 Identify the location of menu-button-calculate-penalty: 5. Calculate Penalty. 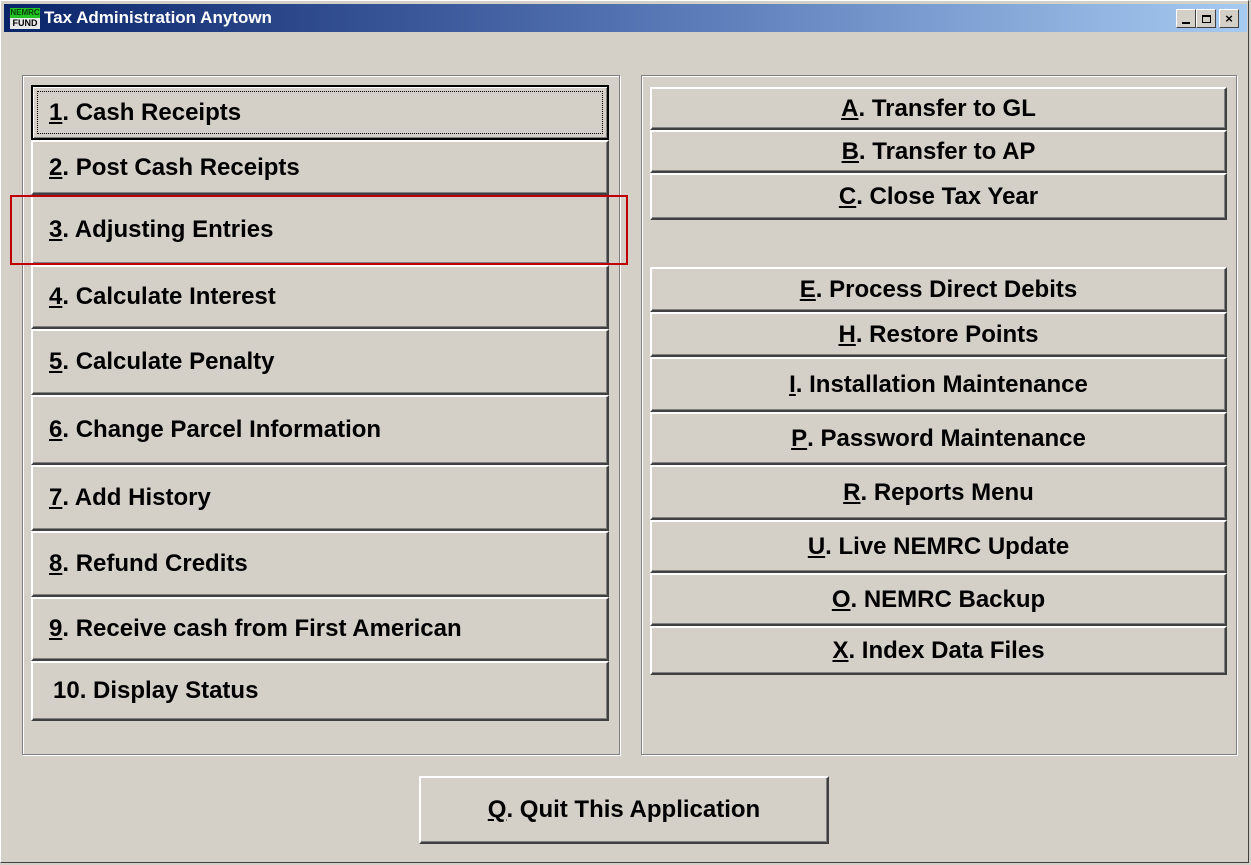
(320, 362).